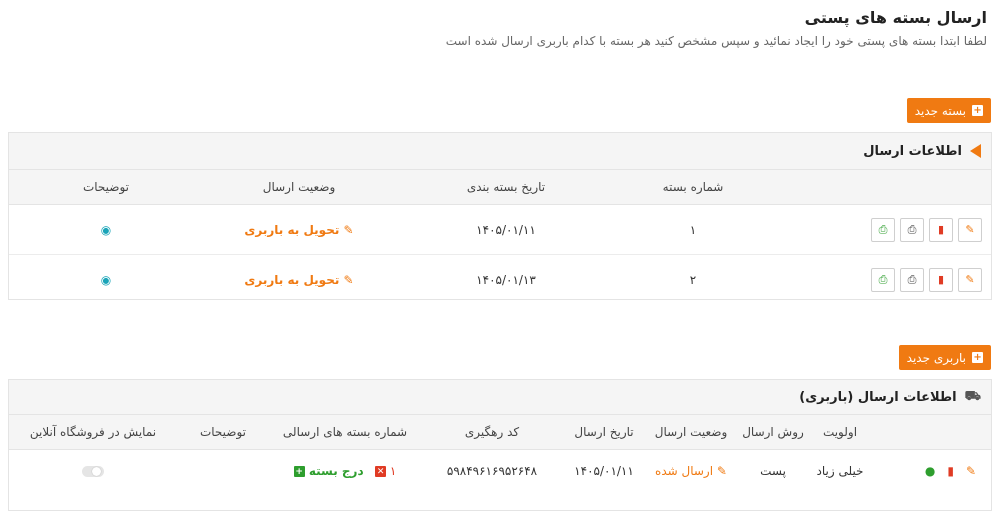 The image size is (1000, 511). I want to click on col-package-numbers: شماره بسته های ارسالی, so click(345, 432).